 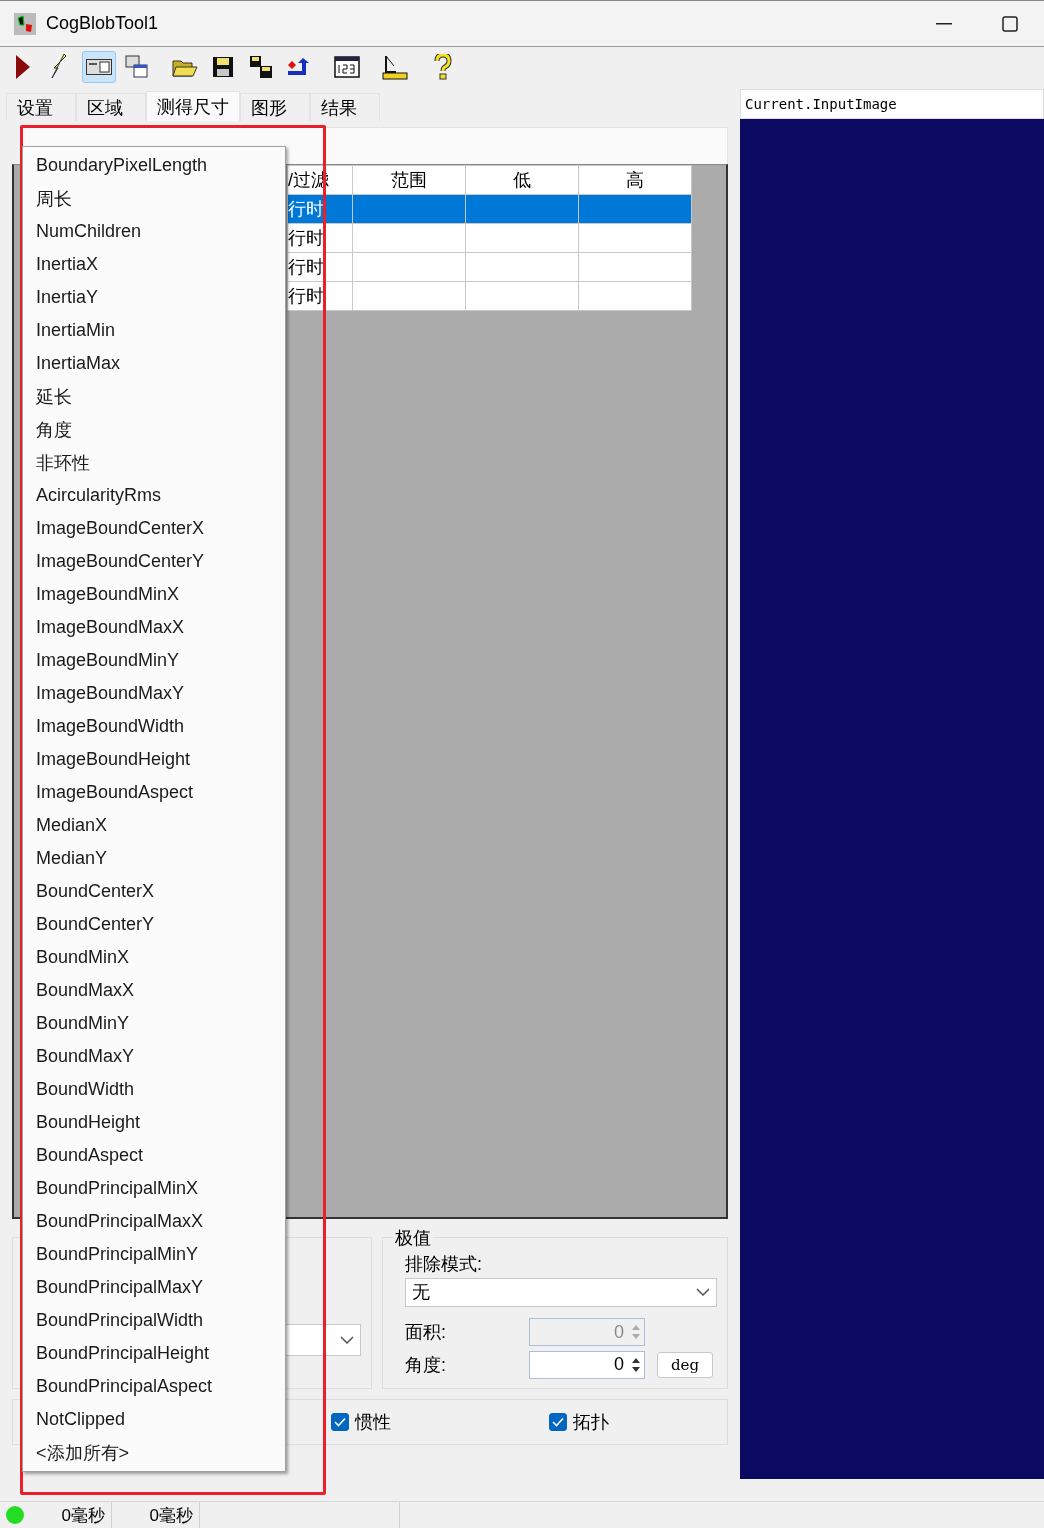 I want to click on tab: 结果, so click(x=345, y=107).